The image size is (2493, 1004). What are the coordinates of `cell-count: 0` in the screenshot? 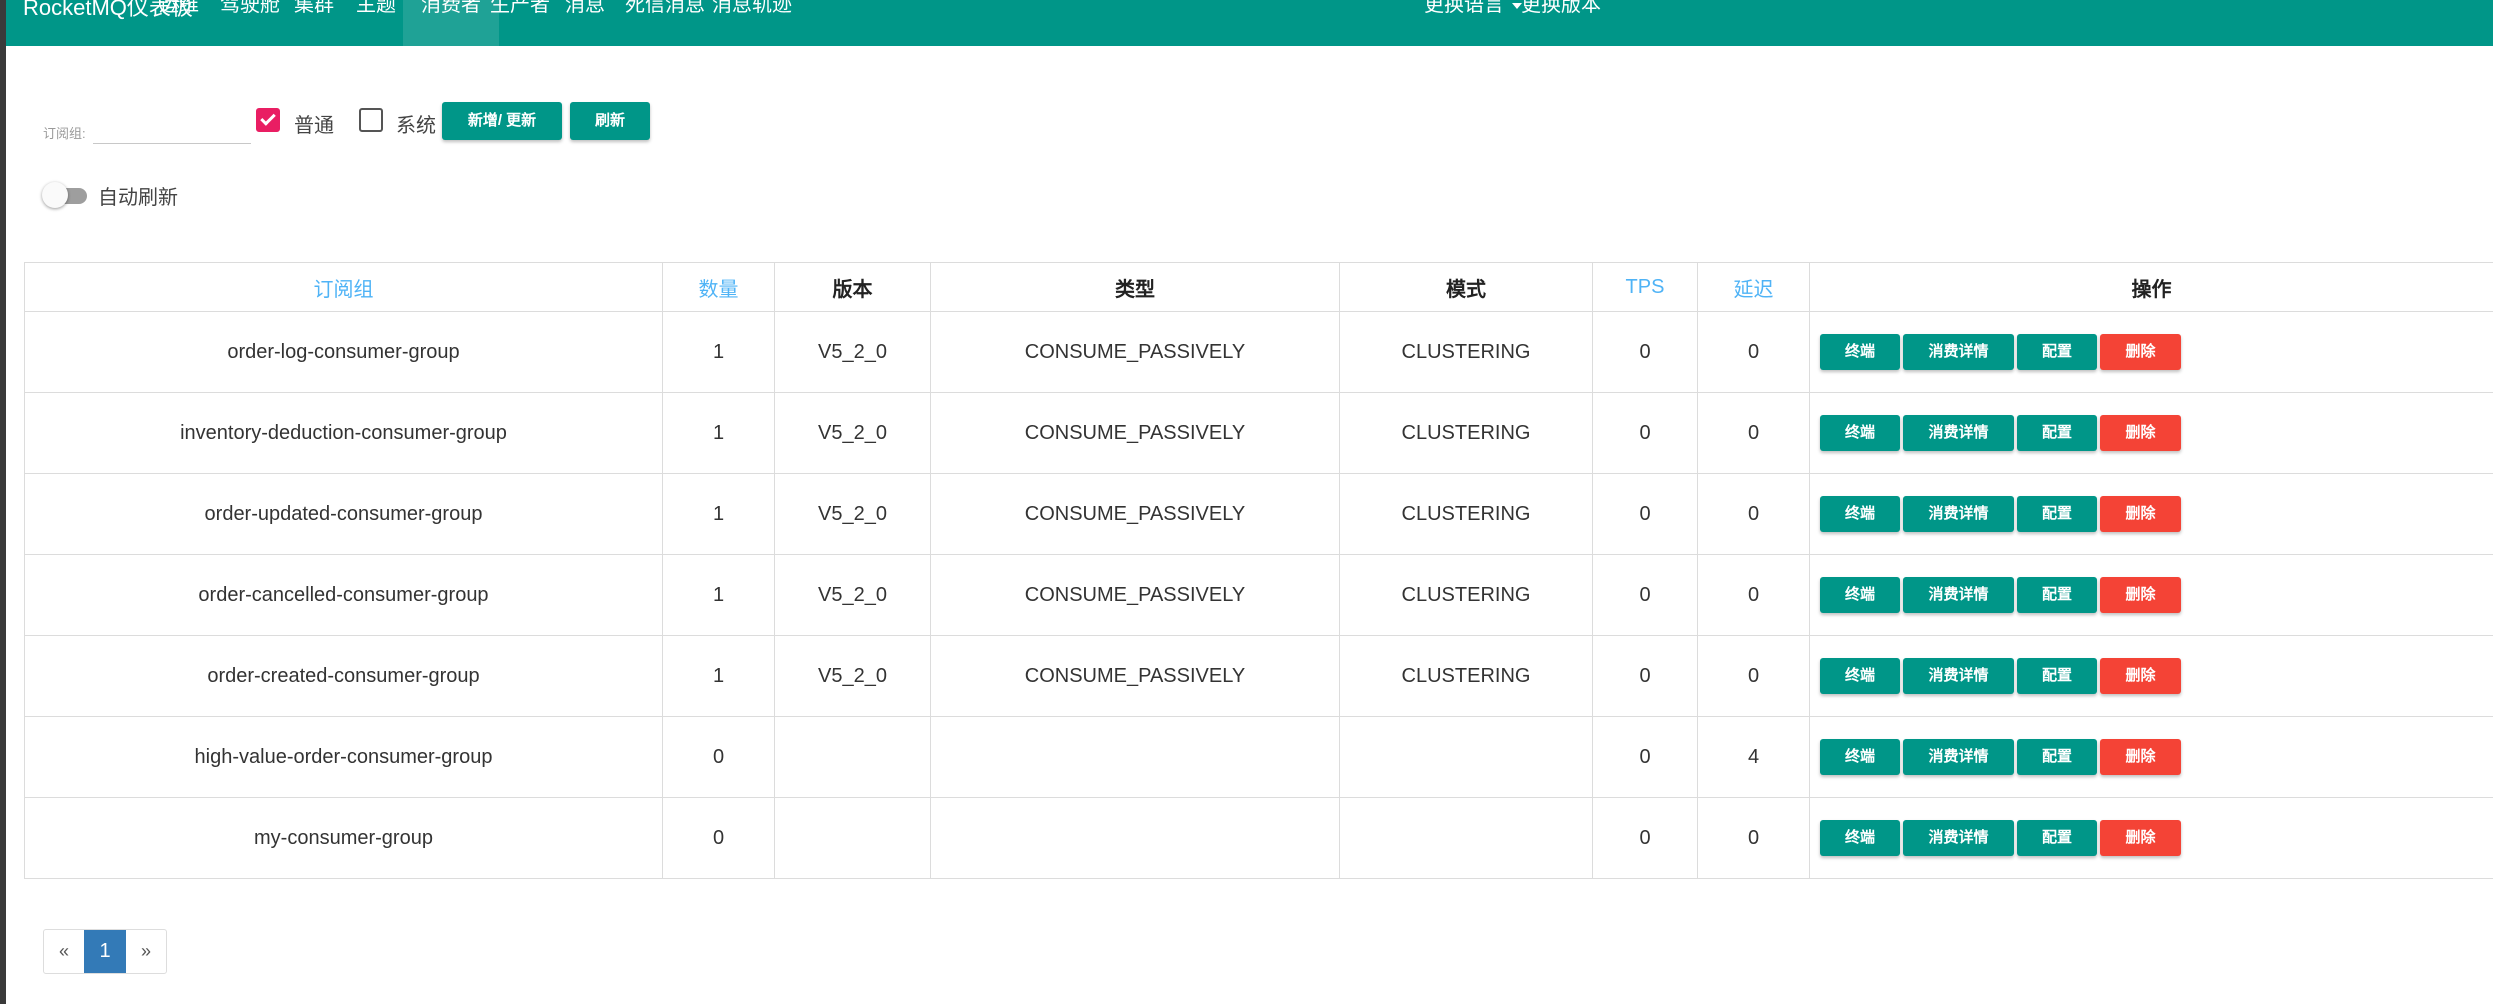 It's located at (718, 757).